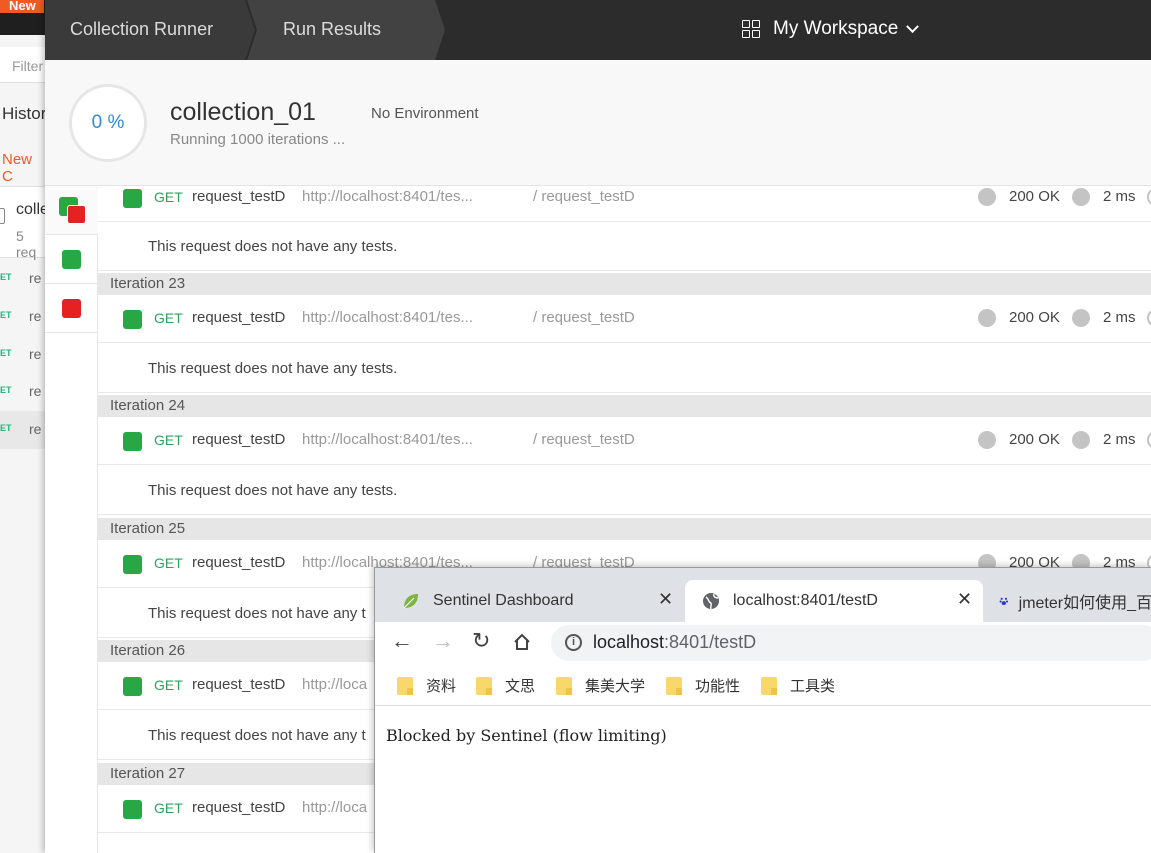  I want to click on forward-icon: →, so click(443, 641).